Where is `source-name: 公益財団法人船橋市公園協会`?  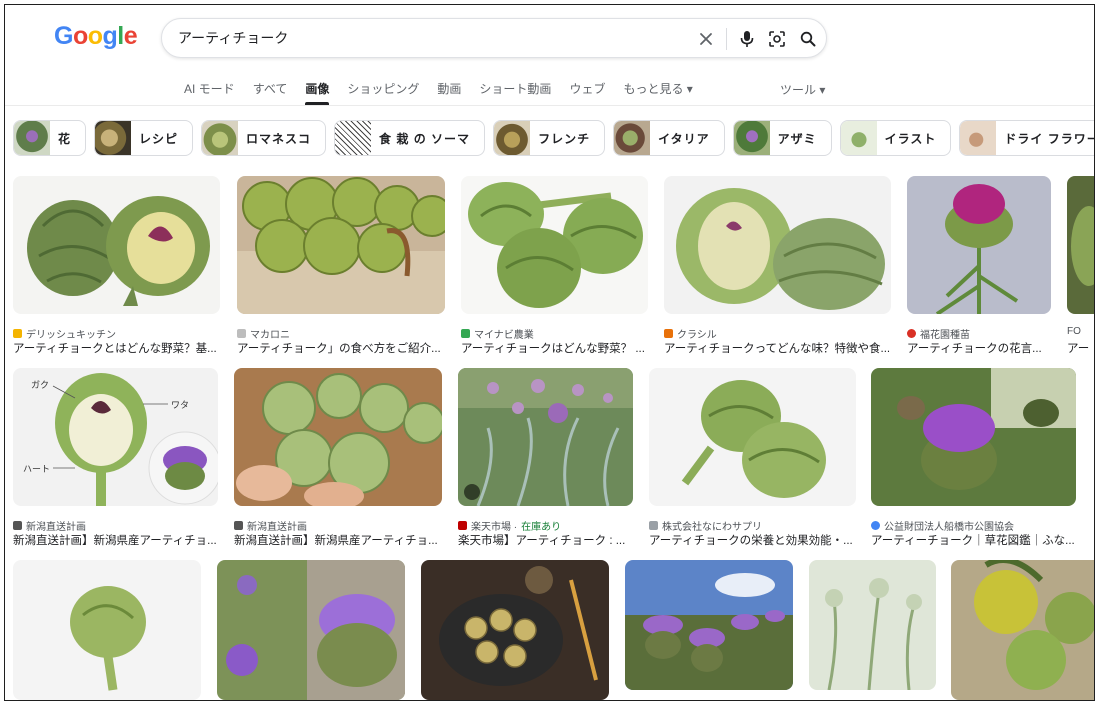
source-name: 公益財団法人船橋市公園協会 is located at coordinates (949, 527).